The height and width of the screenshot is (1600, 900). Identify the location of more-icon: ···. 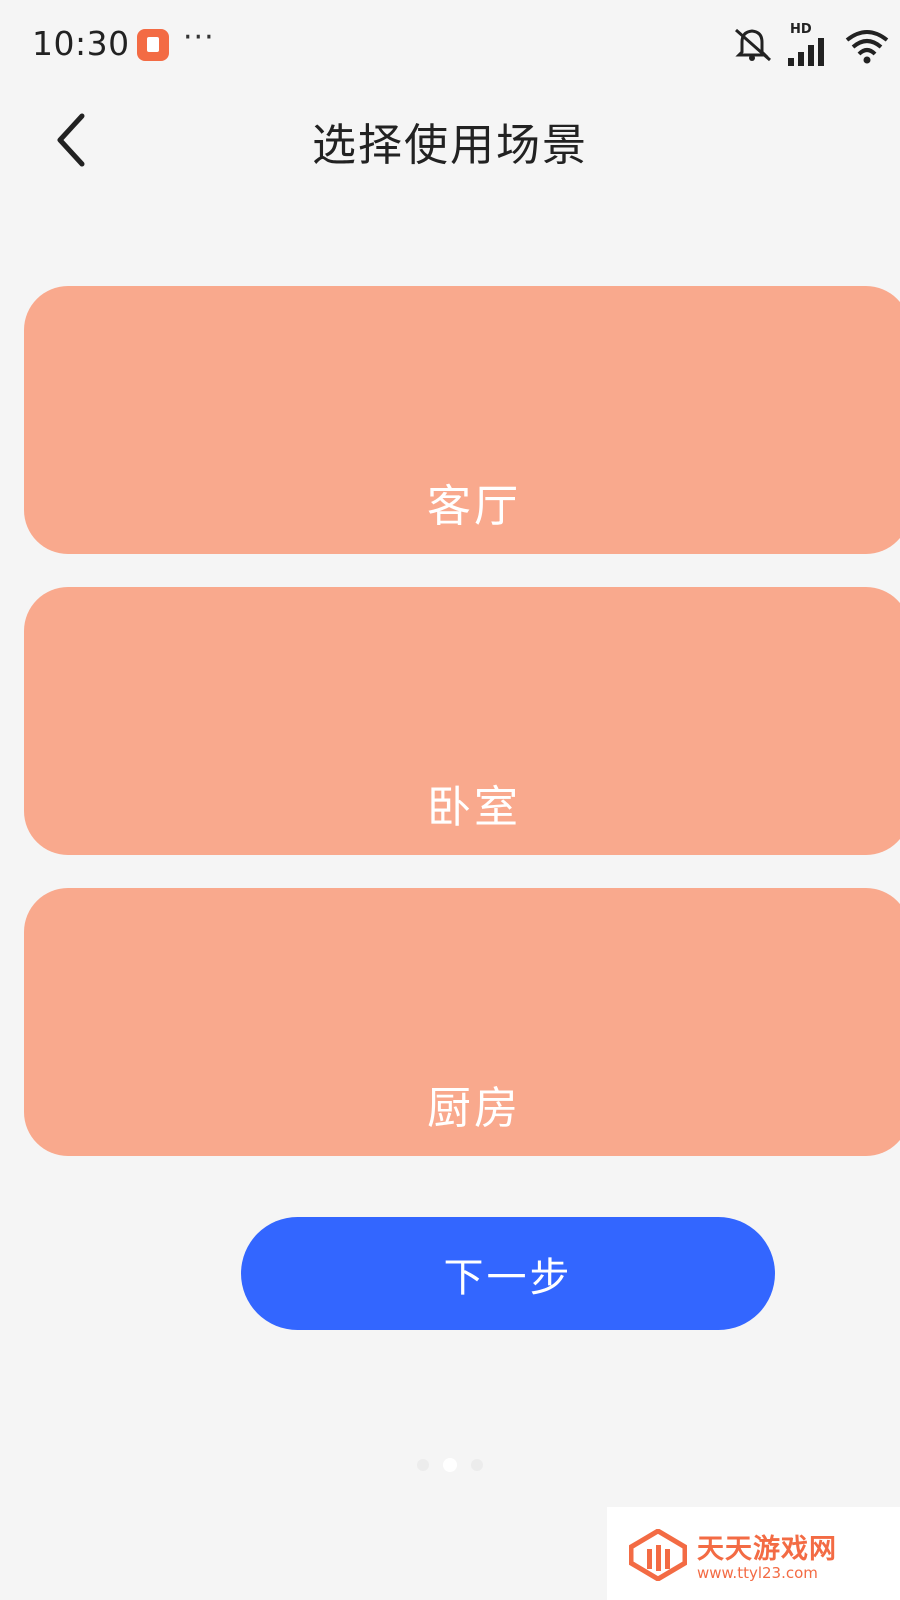
(199, 37).